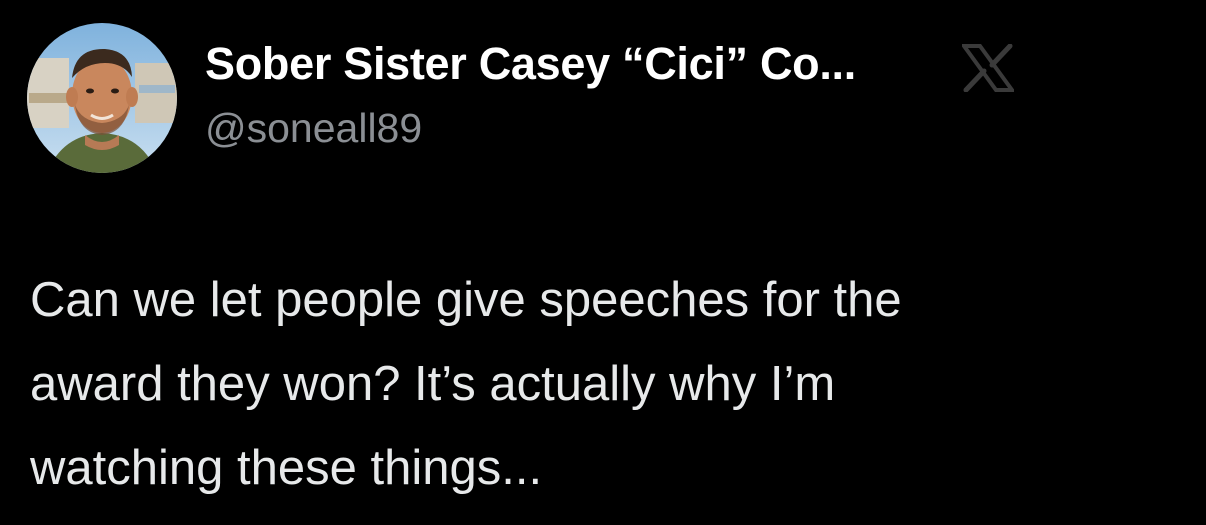 The width and height of the screenshot is (1206, 525). Describe the element at coordinates (466, 300) in the screenshot. I see `tweet-text-line: Can we let people give speeches for the` at that location.